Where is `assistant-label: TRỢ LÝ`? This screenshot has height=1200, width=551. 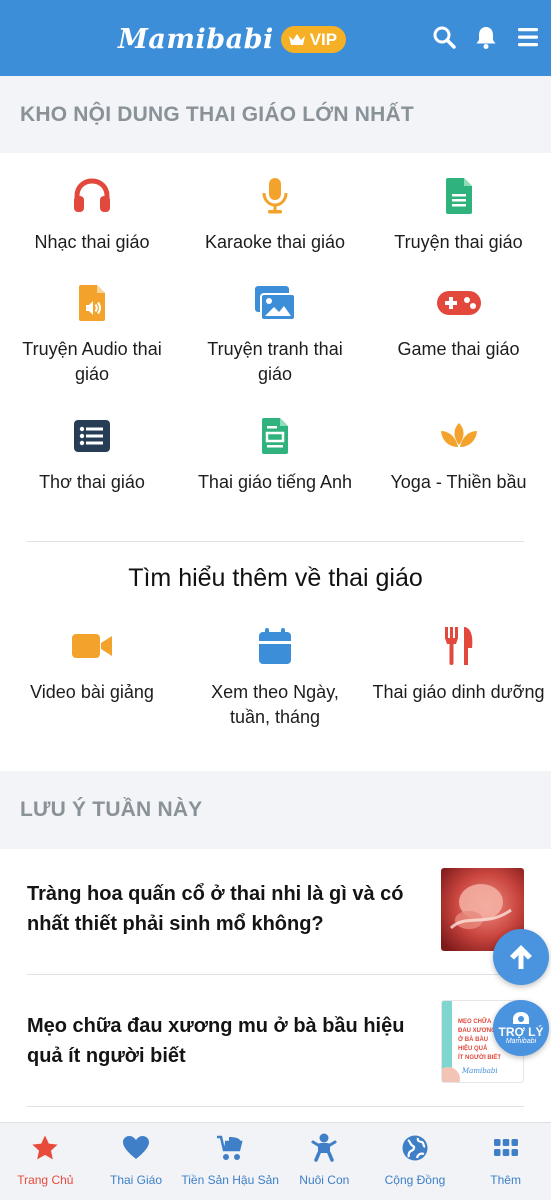 assistant-label: TRỢ LÝ is located at coordinates (521, 1031).